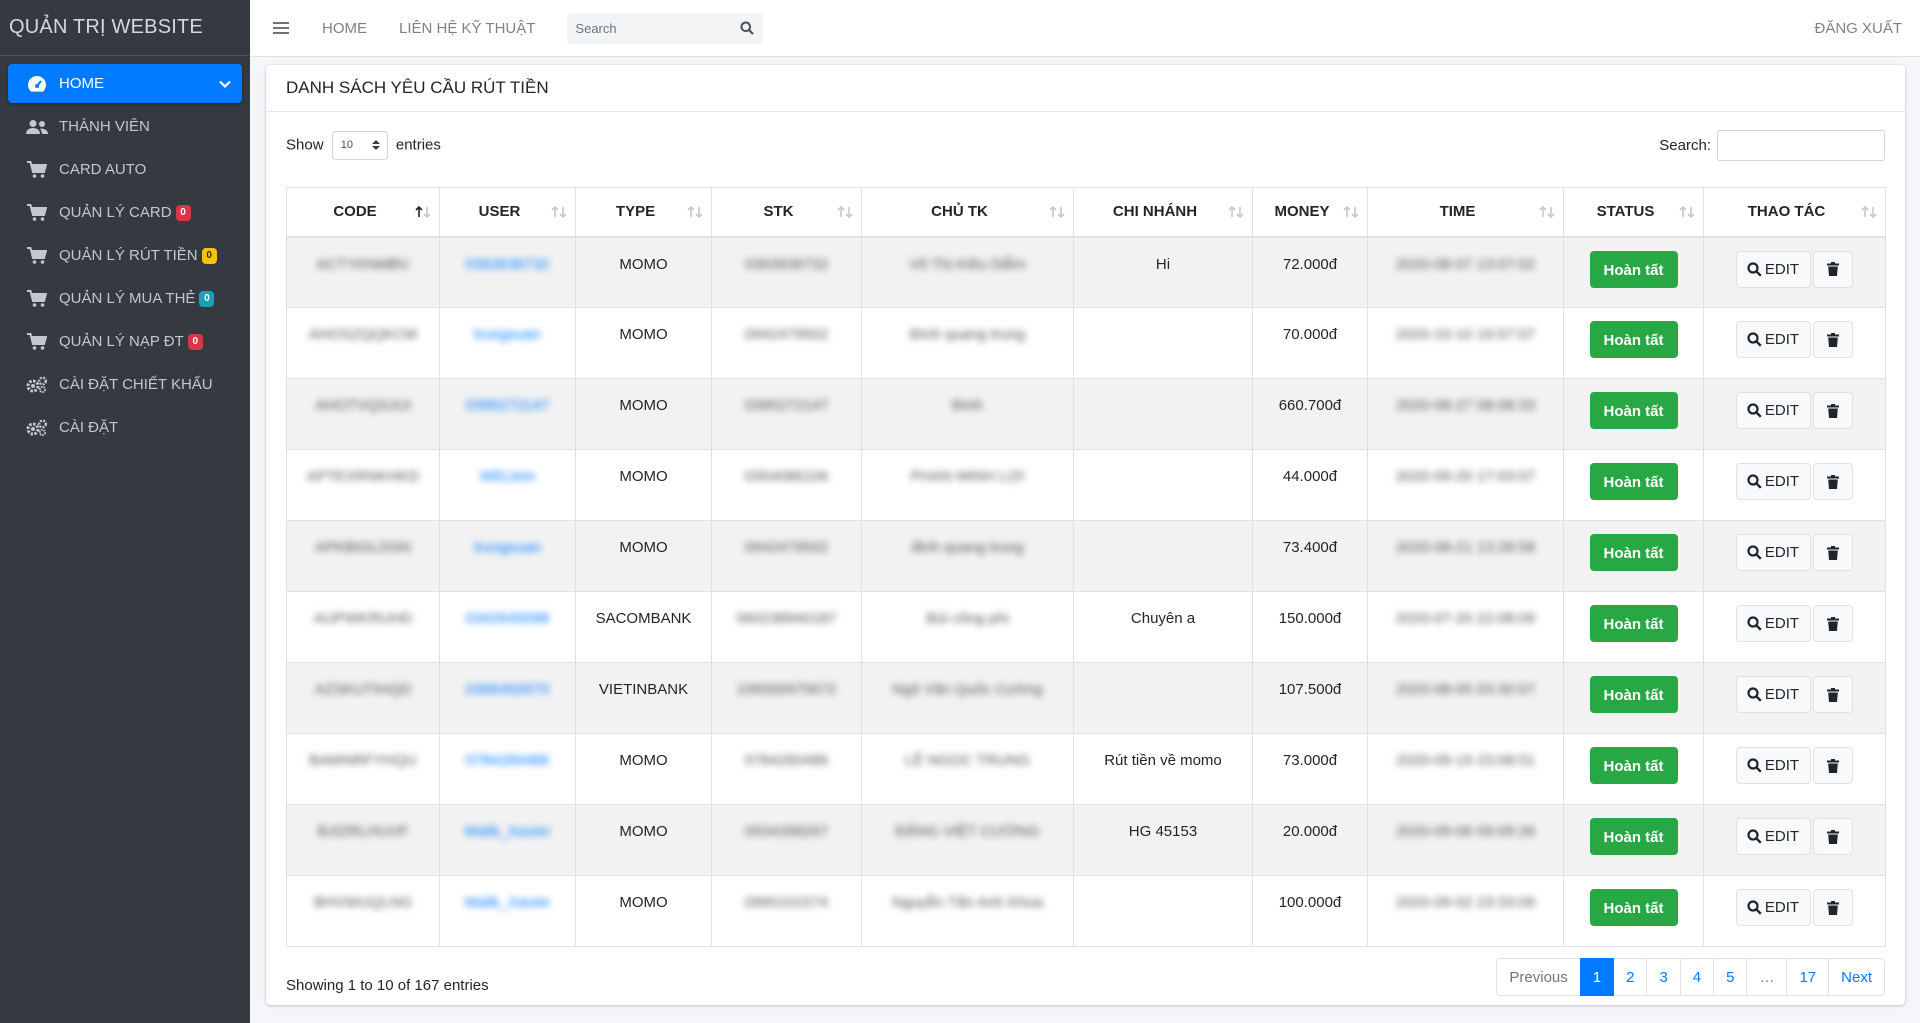 The image size is (1920, 1023). I want to click on column-header: CHỦ TK, so click(967, 212).